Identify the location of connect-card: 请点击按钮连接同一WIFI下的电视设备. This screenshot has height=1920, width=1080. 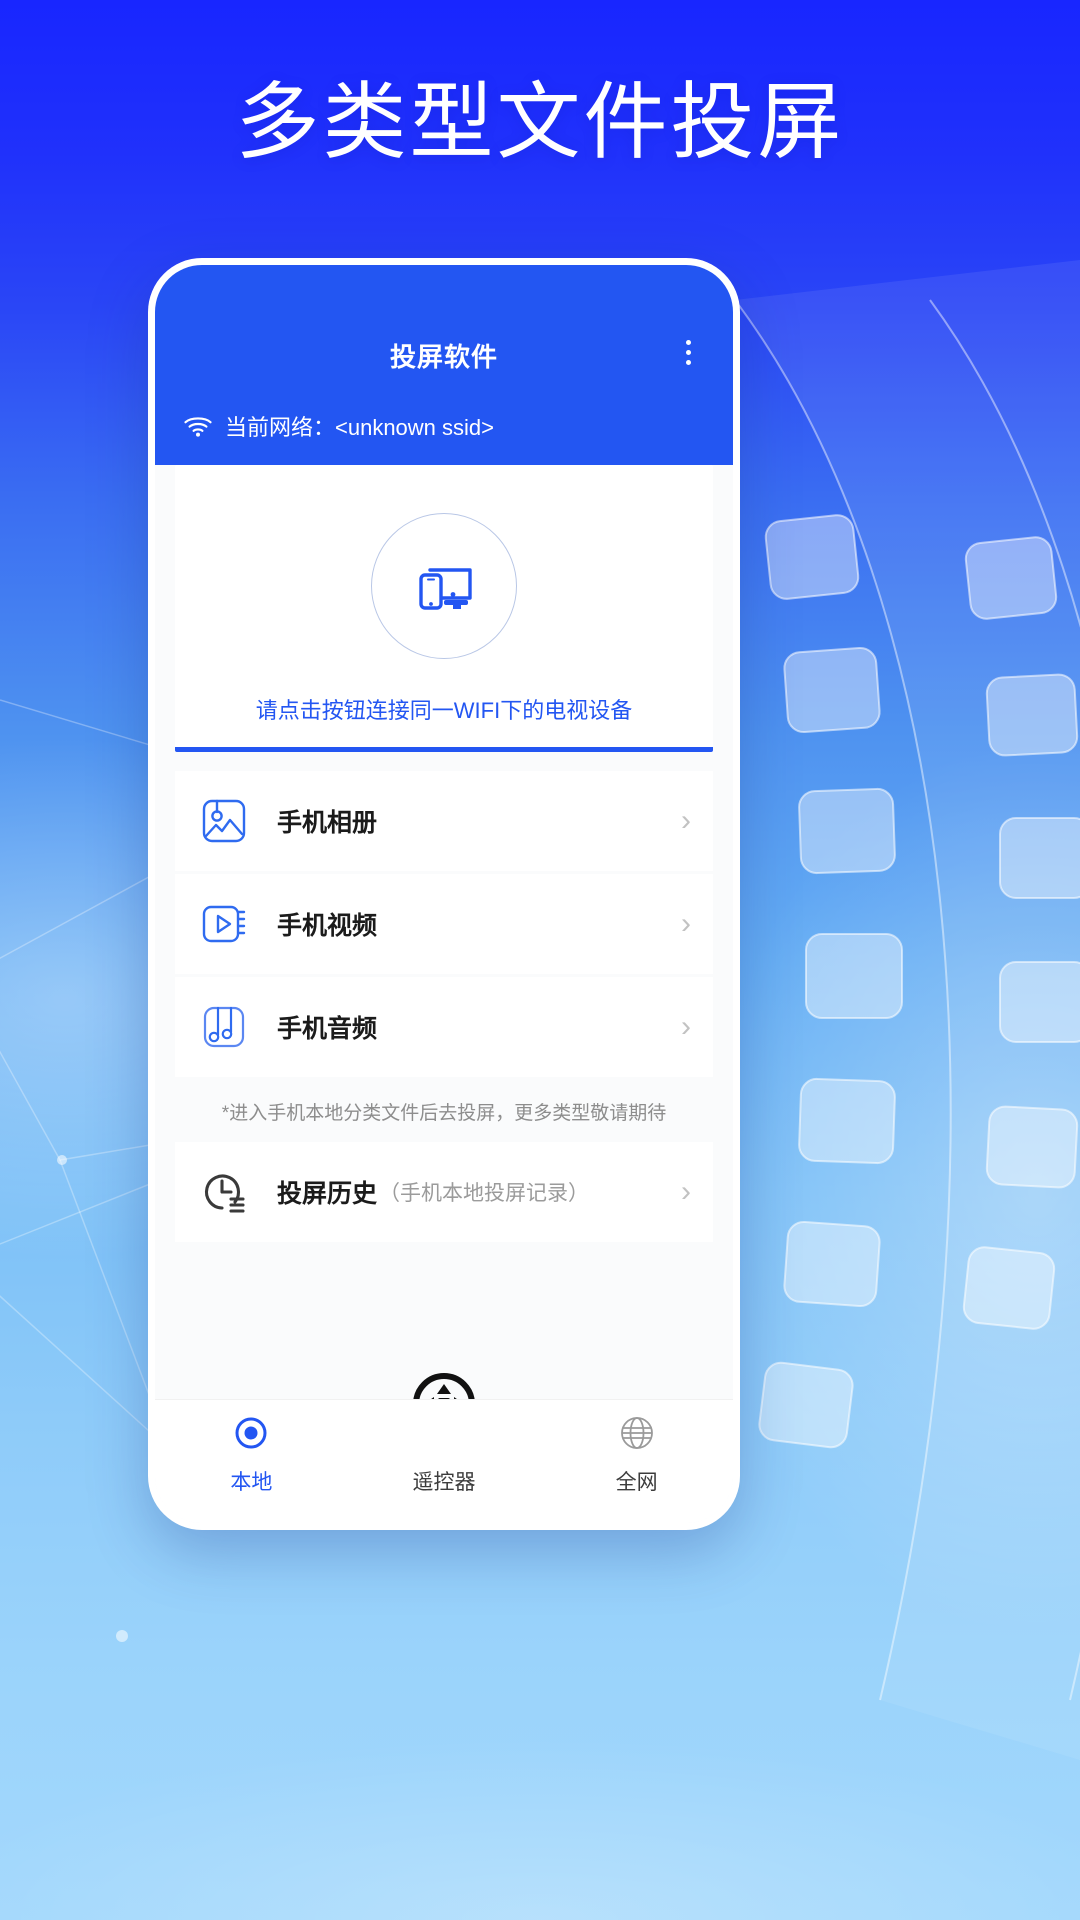
(444, 608).